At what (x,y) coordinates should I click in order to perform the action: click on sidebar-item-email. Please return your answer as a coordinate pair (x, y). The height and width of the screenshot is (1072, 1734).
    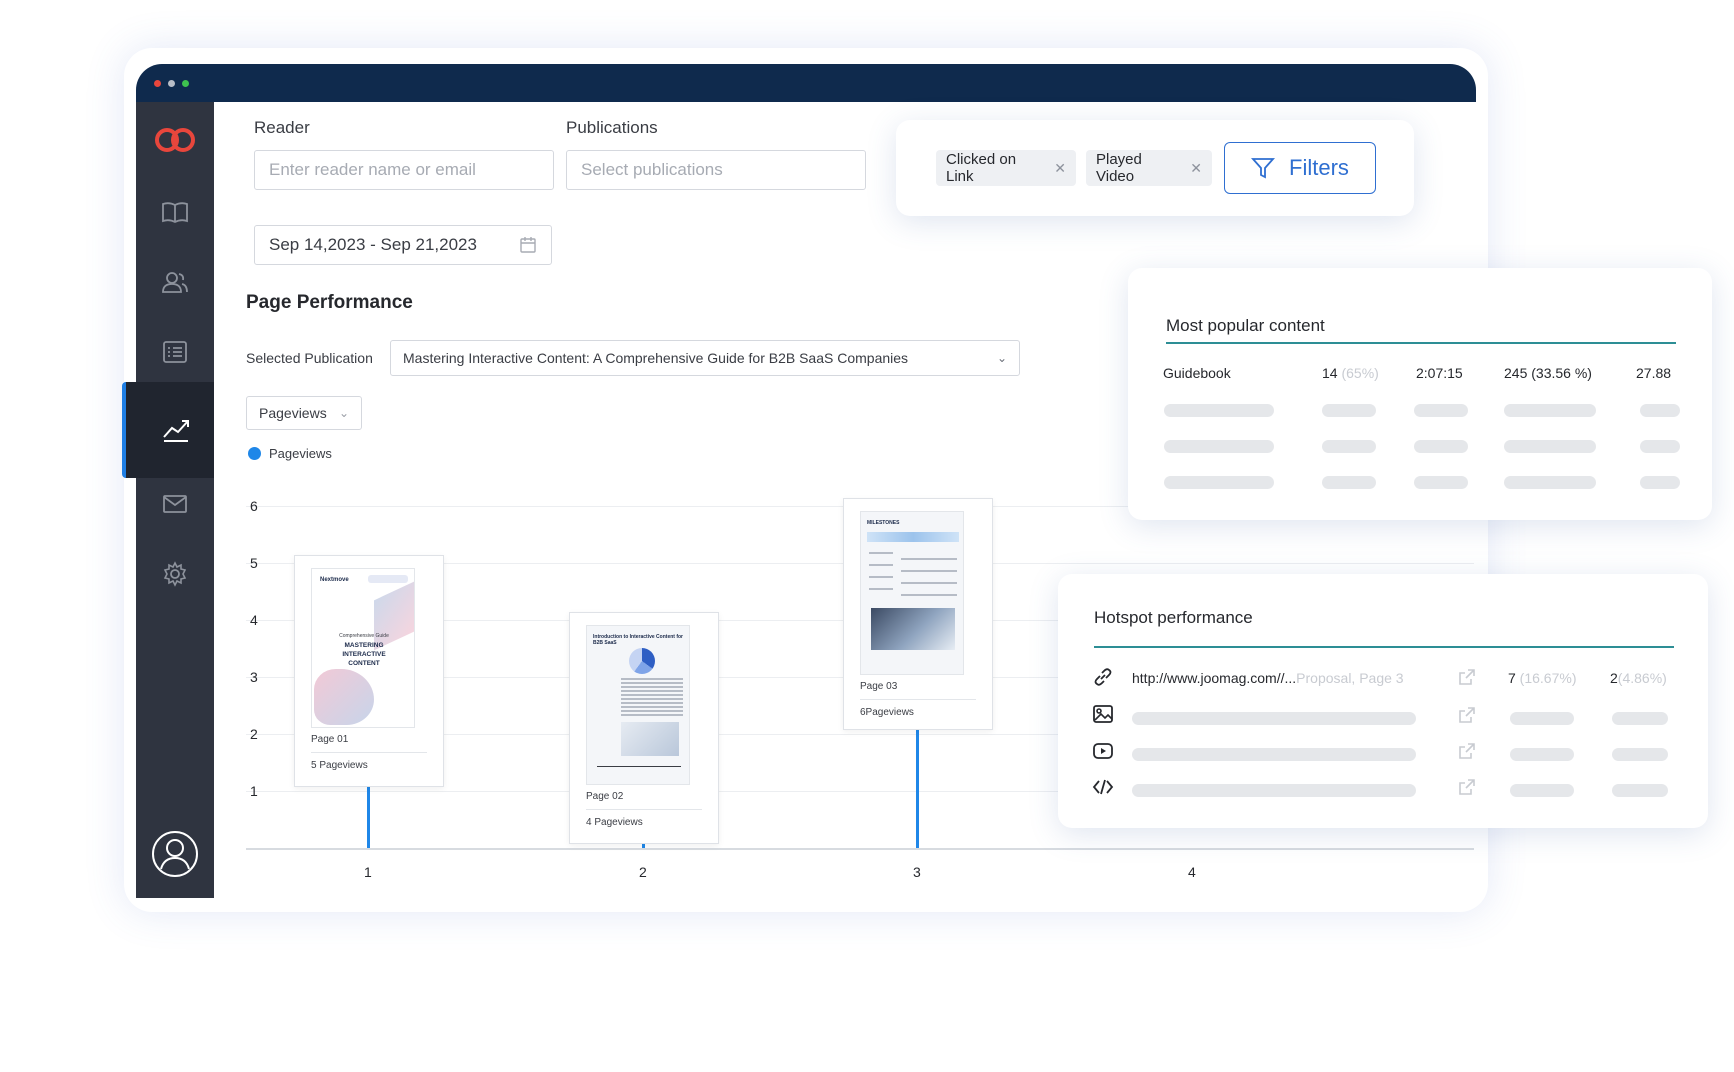
    Looking at the image, I should click on (175, 504).